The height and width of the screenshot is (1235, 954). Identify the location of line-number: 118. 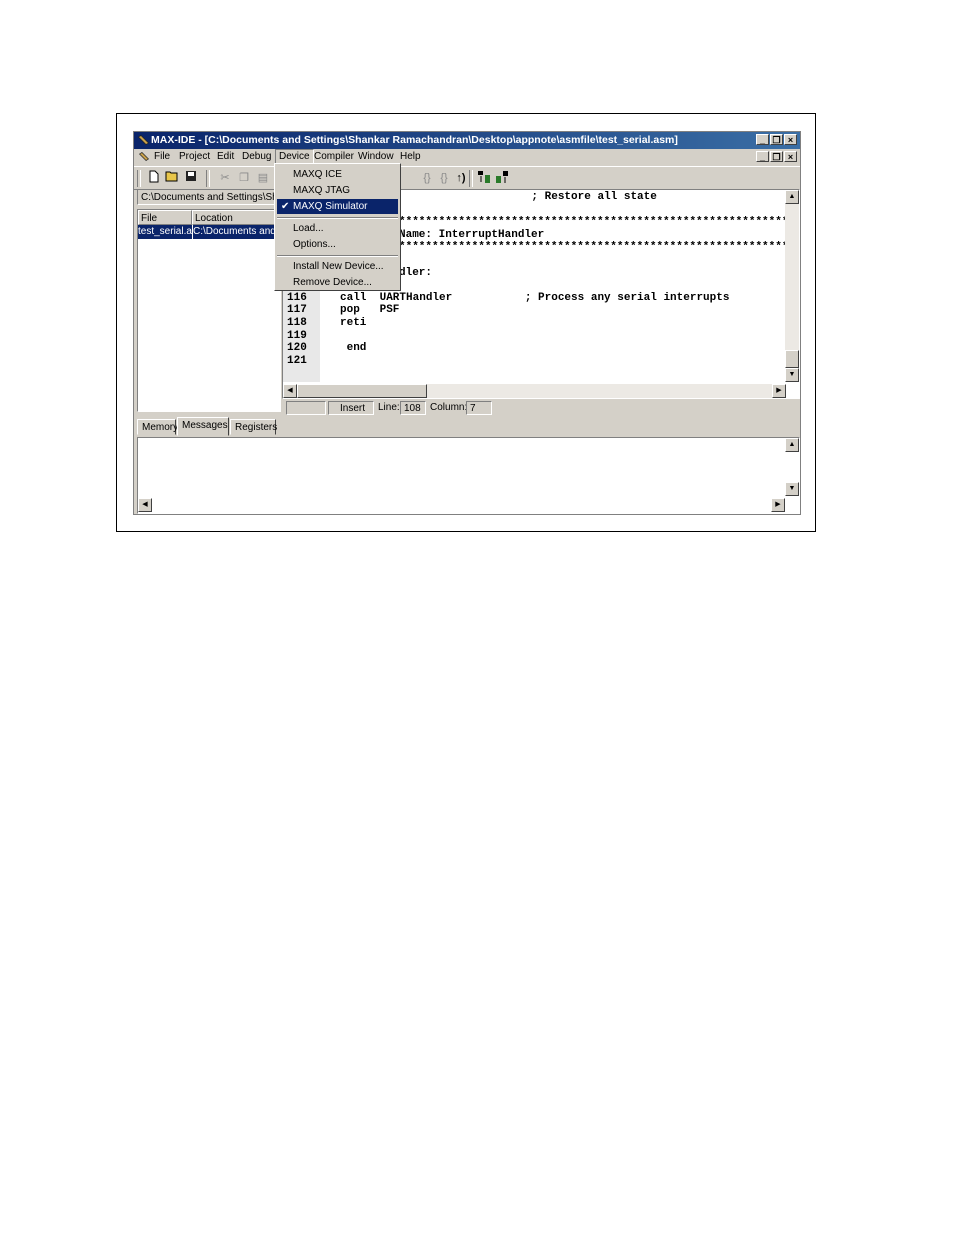
(297, 323).